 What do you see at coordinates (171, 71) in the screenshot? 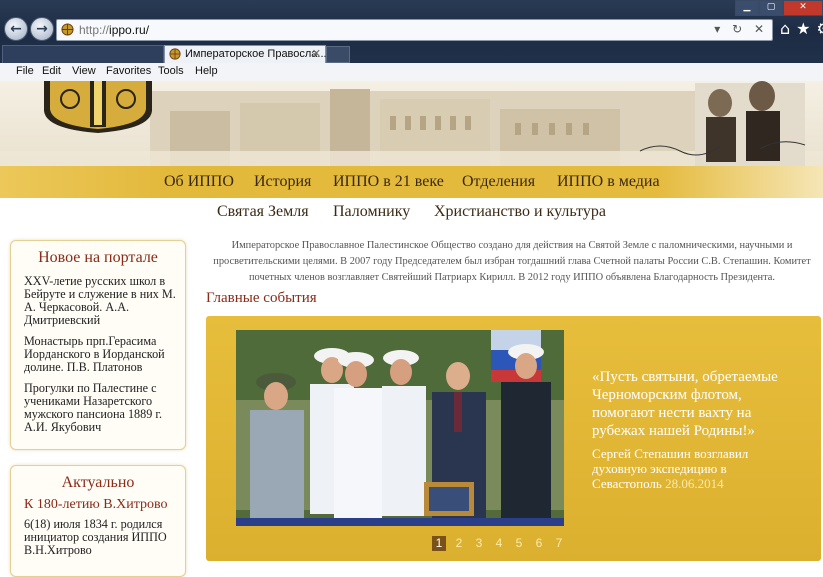
I see `menu-tools: Tools` at bounding box center [171, 71].